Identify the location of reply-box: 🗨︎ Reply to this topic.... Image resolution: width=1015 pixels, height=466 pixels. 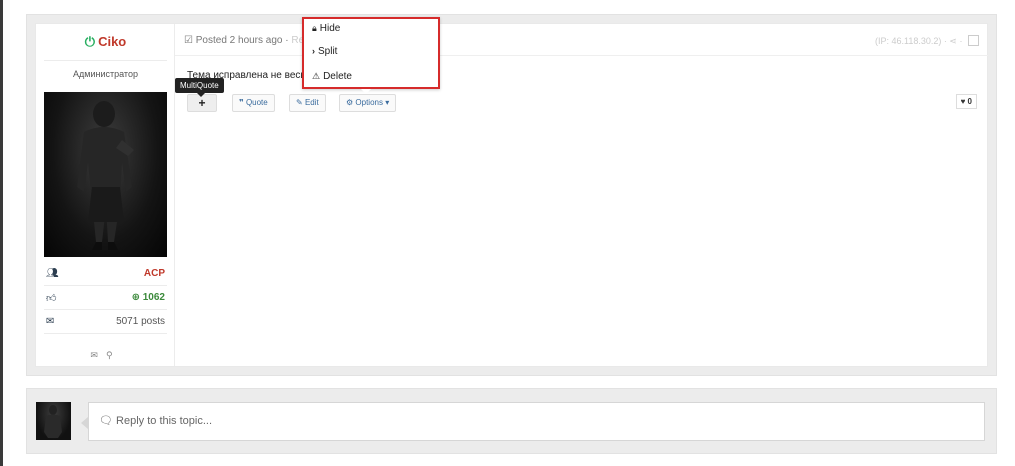
(511, 421).